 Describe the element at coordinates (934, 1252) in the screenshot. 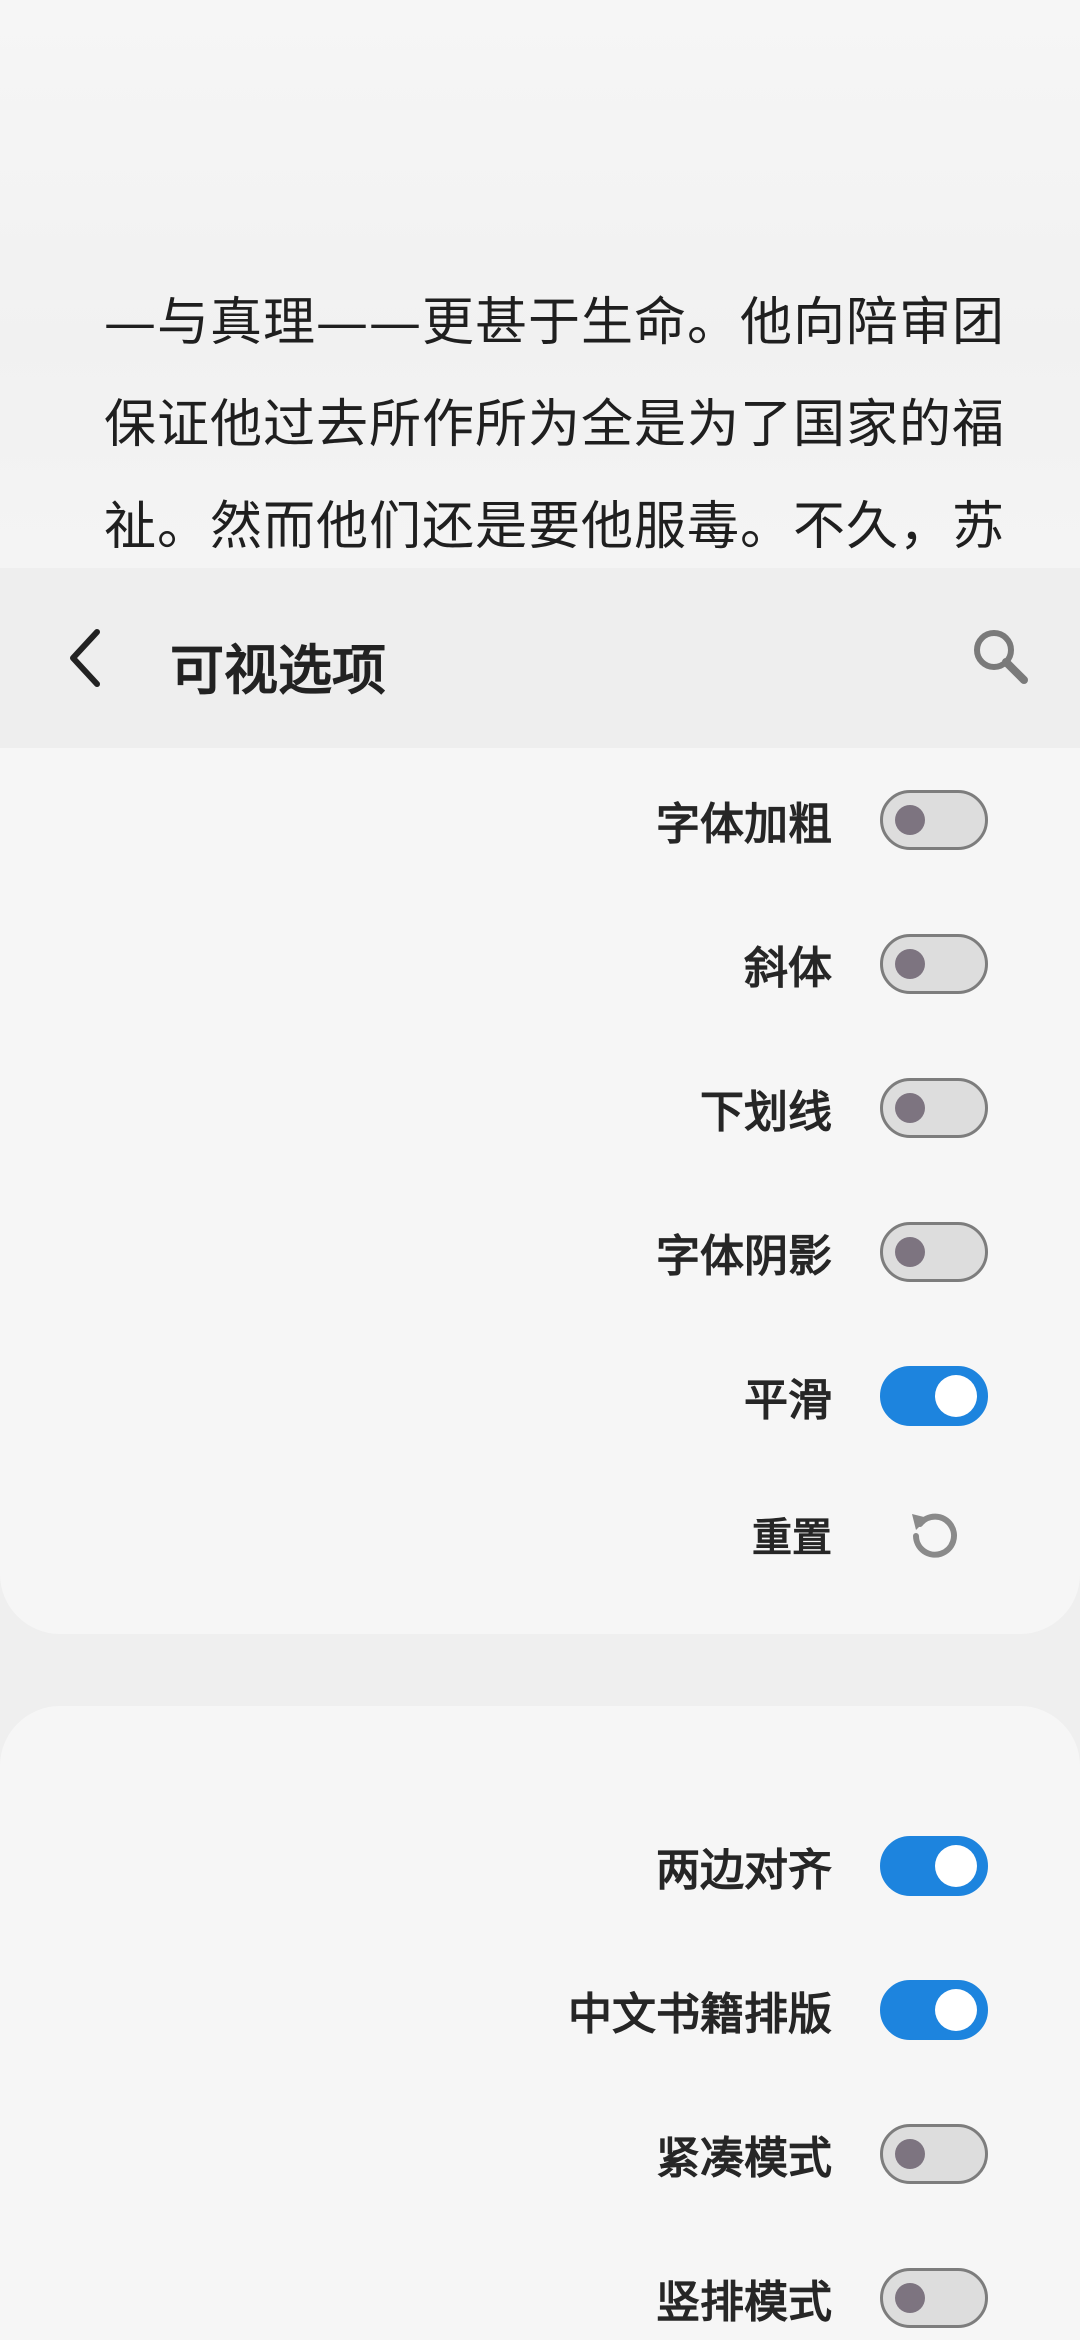

I see `shadow-toggle` at that location.